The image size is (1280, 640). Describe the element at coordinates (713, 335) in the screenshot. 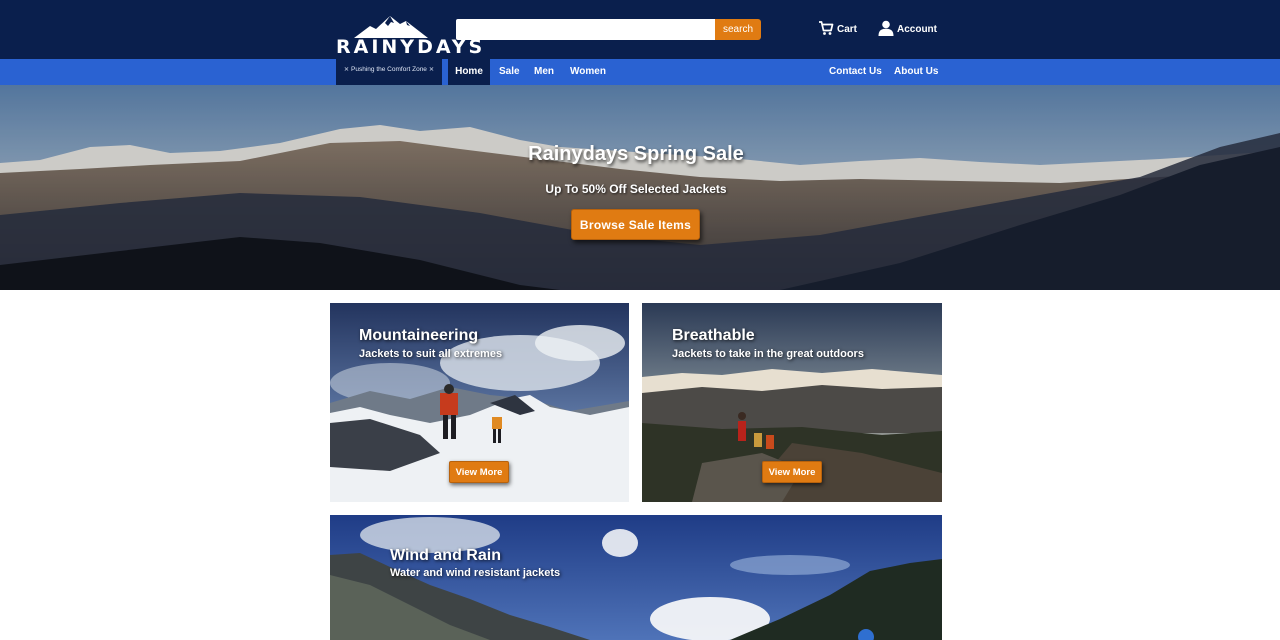

I see `card-title: Breathable` at that location.